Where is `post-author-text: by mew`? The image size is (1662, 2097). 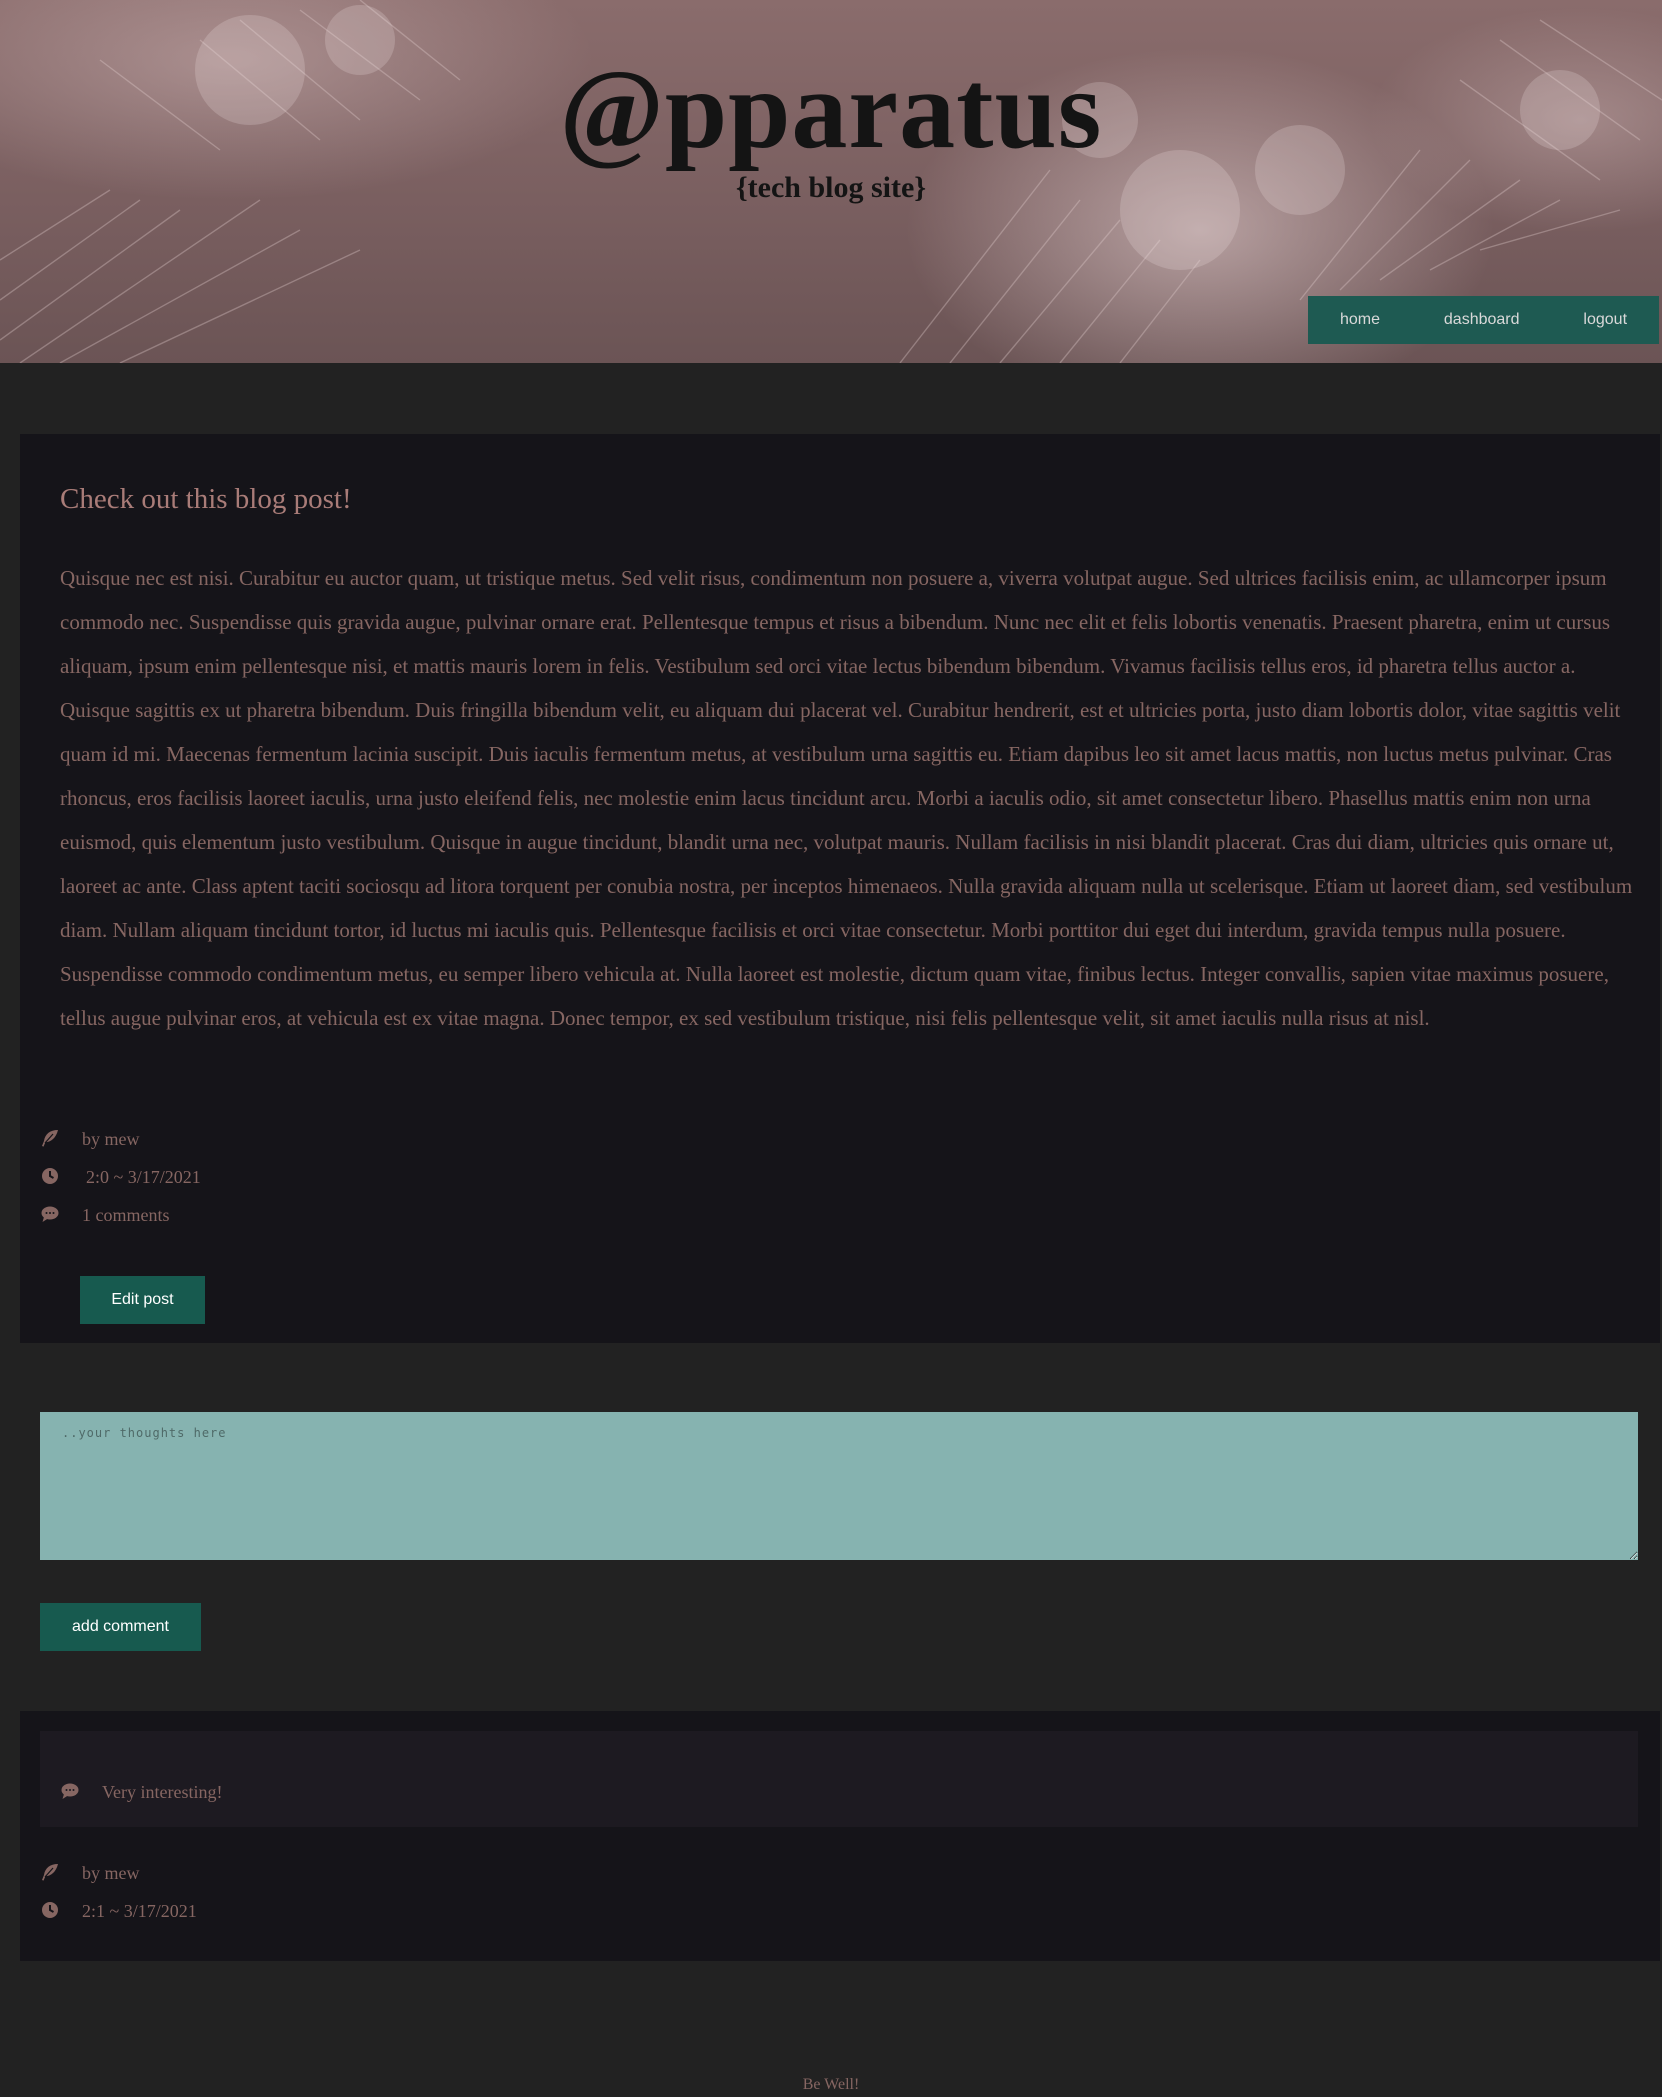 post-author-text: by mew is located at coordinates (111, 1138).